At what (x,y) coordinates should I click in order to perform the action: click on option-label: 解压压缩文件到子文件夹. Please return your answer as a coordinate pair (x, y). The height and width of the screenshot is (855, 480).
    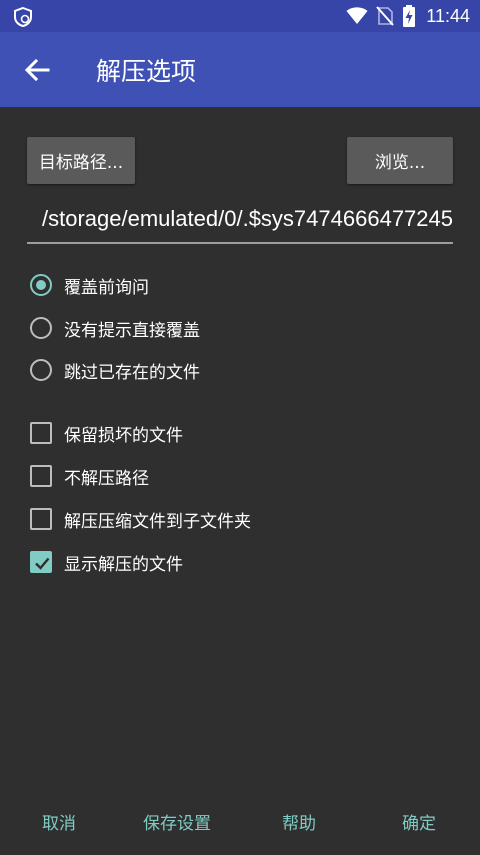
    Looking at the image, I should click on (157, 521).